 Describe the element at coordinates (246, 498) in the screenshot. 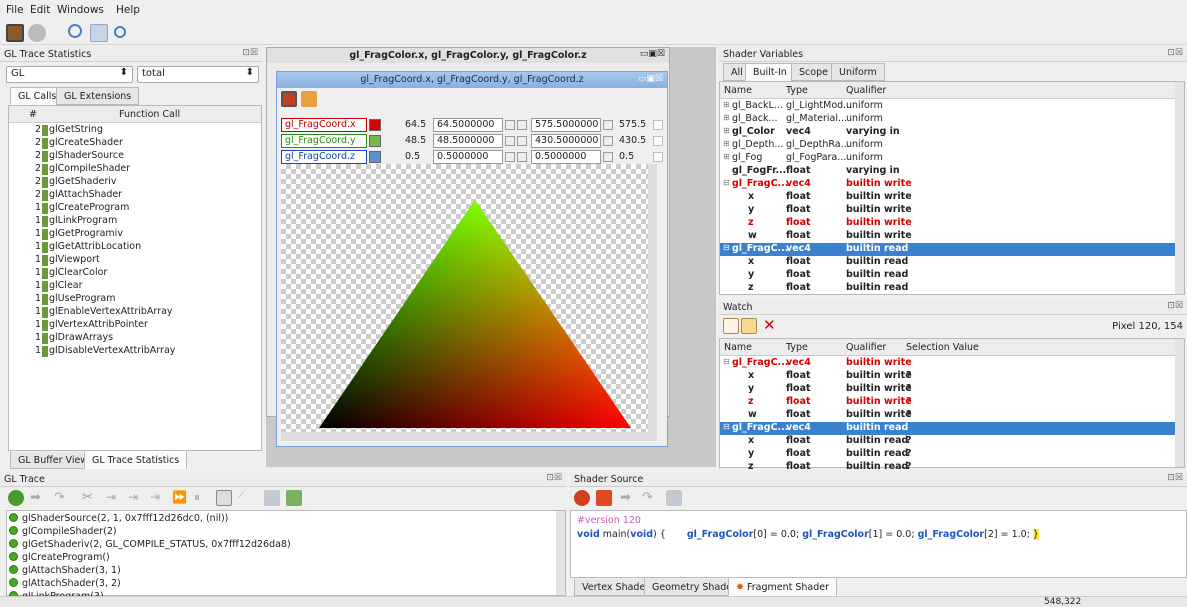

I see `edit-icon: ⟋` at that location.